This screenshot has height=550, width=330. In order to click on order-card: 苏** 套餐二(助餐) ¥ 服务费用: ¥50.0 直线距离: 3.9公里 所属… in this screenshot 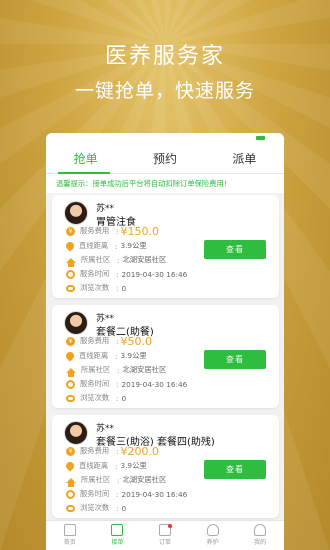, I will do `click(165, 356)`.